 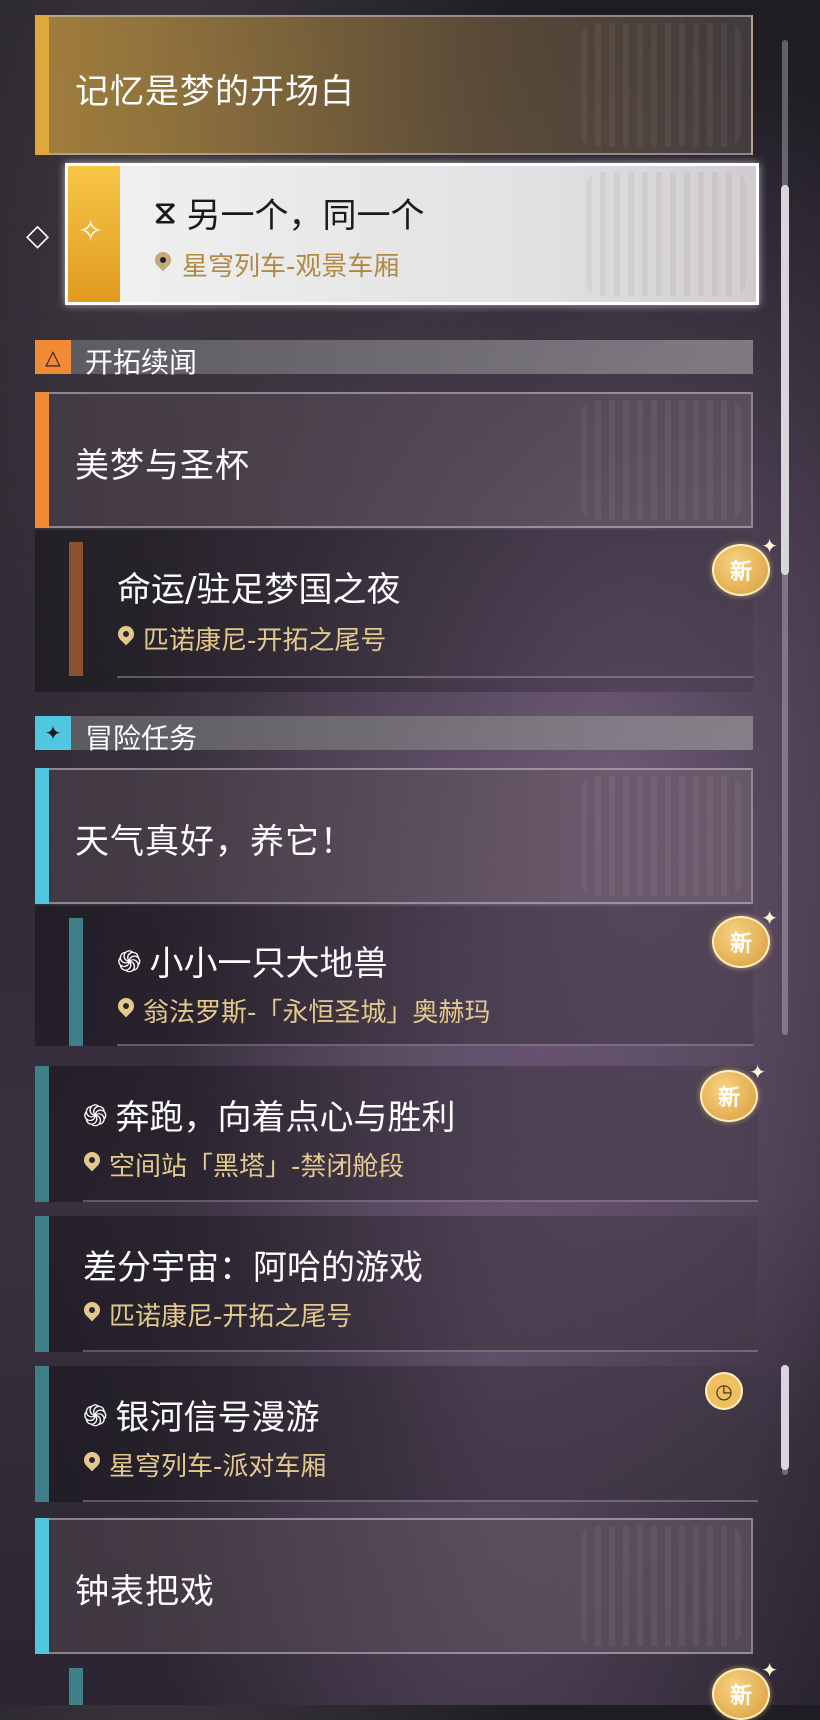 I want to click on mission-group-card: 记忆是梦的开场白, so click(x=394, y=85).